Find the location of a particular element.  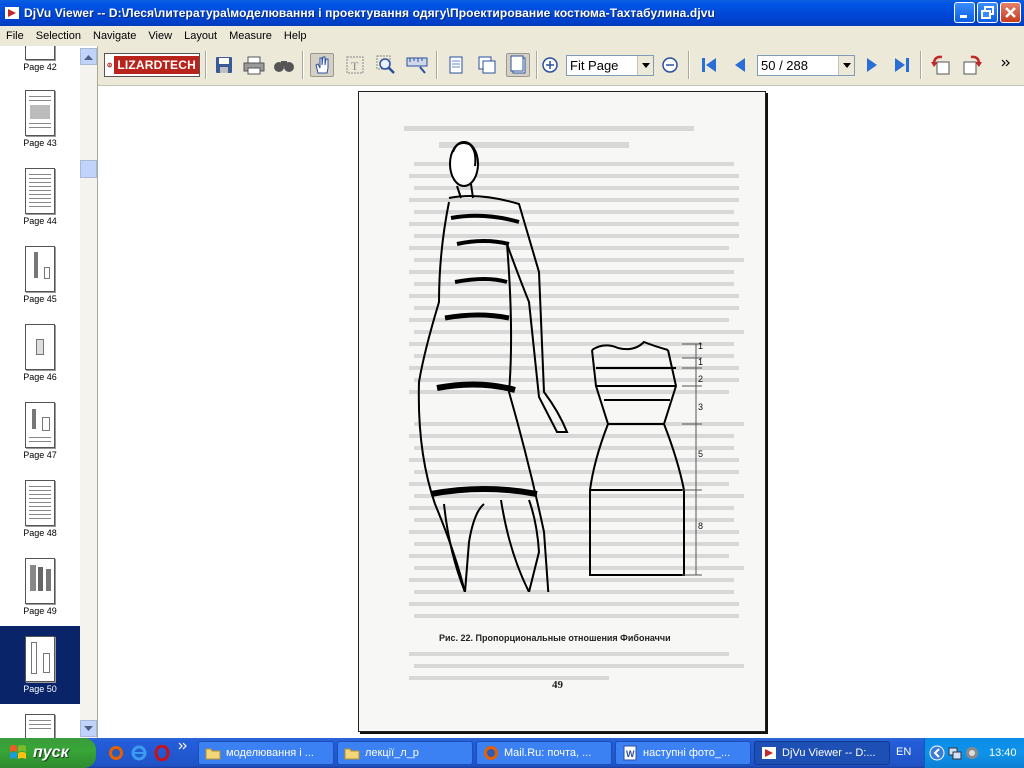

thumbnail-label: Page 49 is located at coordinates (40, 611).